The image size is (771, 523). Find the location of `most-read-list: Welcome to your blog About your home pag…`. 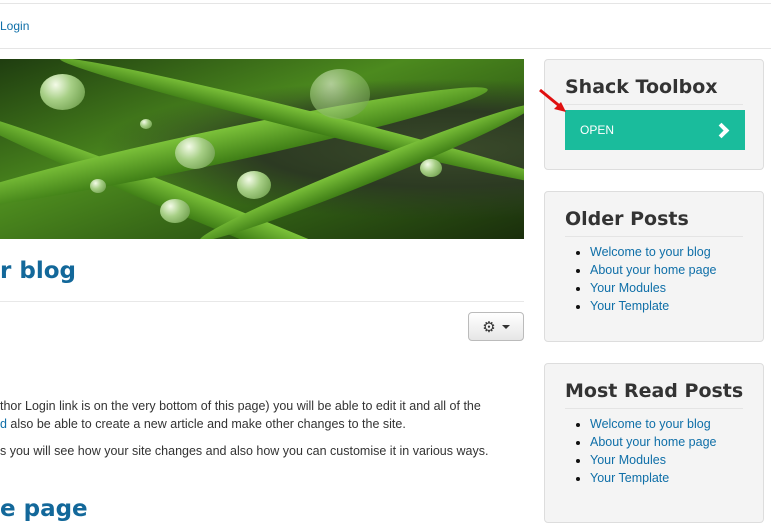

most-read-list: Welcome to your blog About your home pag… is located at coordinates (653, 451).